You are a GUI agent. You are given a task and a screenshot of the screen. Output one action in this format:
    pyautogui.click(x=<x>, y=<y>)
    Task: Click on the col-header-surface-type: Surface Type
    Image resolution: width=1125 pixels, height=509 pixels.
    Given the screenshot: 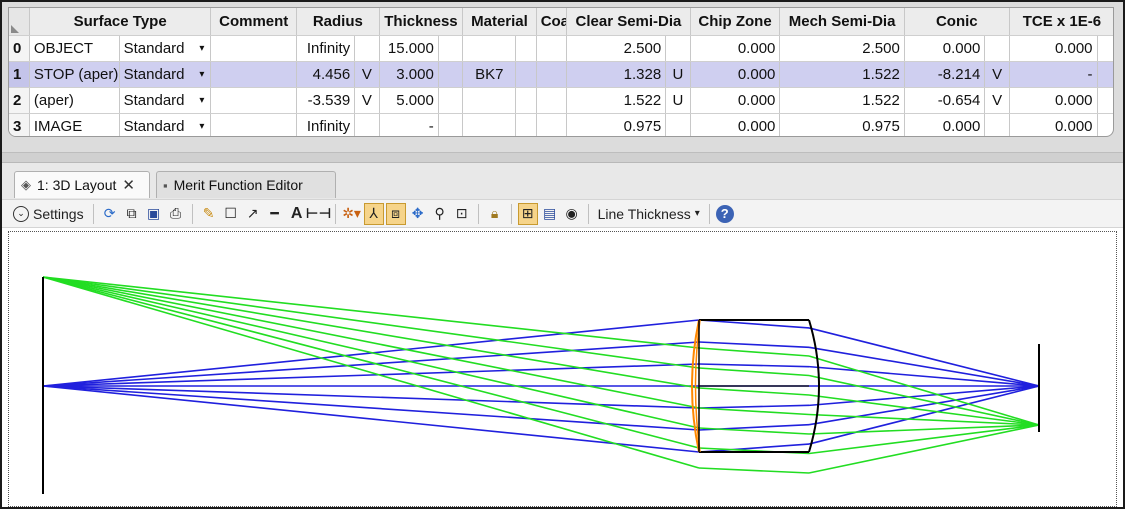 What is the action you would take?
    pyautogui.click(x=120, y=22)
    